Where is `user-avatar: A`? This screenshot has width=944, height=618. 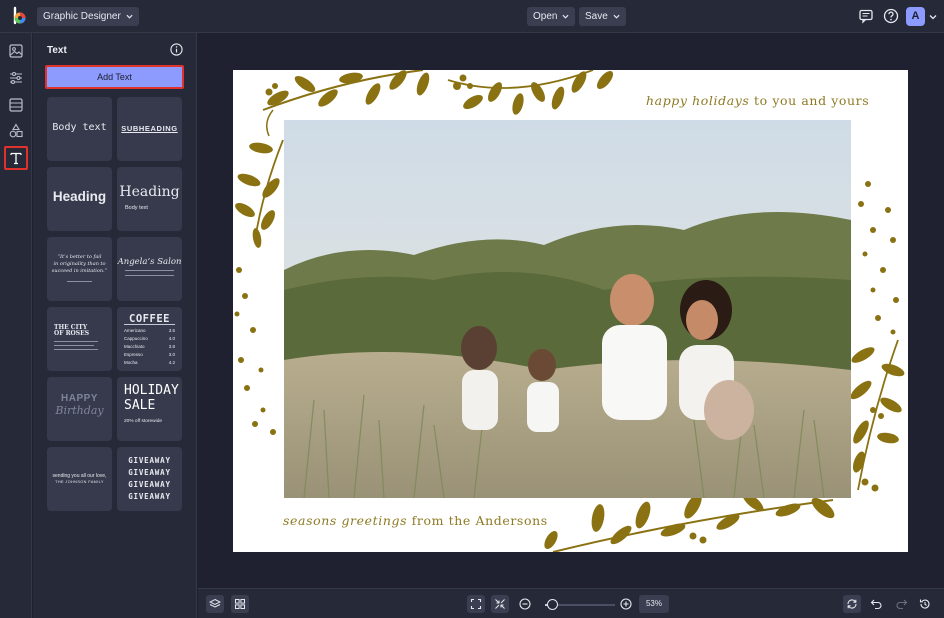 user-avatar: A is located at coordinates (915, 16).